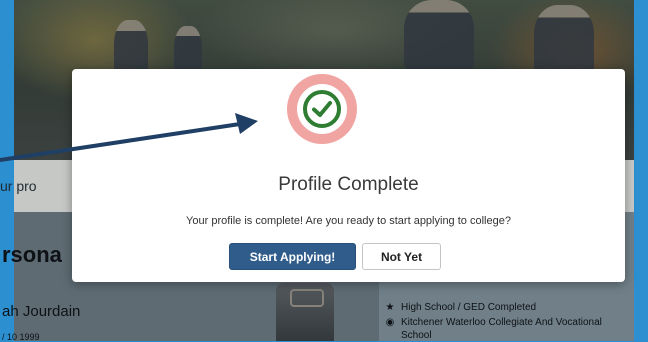 The width and height of the screenshot is (648, 342). I want to click on not-yet-button: Not Yet, so click(401, 256).